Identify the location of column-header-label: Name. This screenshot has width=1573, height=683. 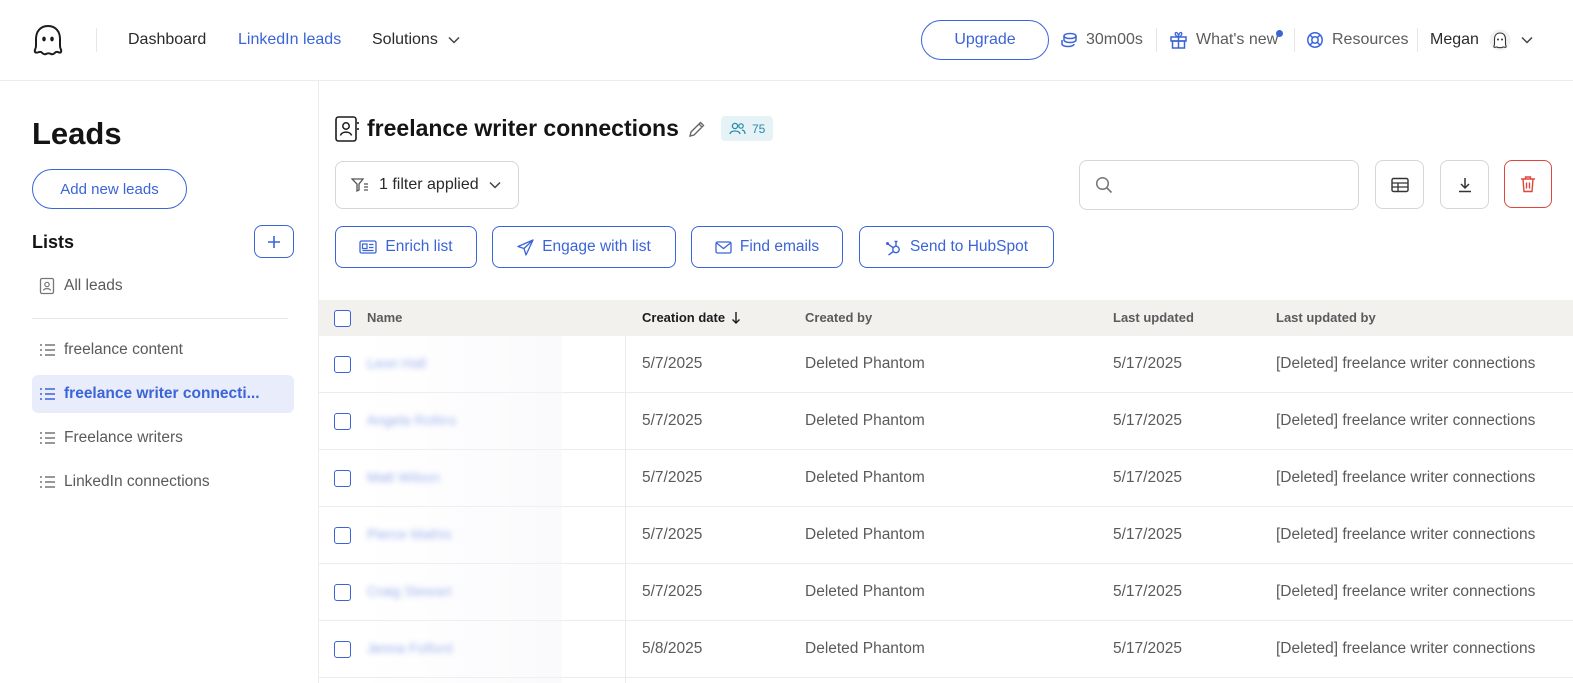
(385, 317).